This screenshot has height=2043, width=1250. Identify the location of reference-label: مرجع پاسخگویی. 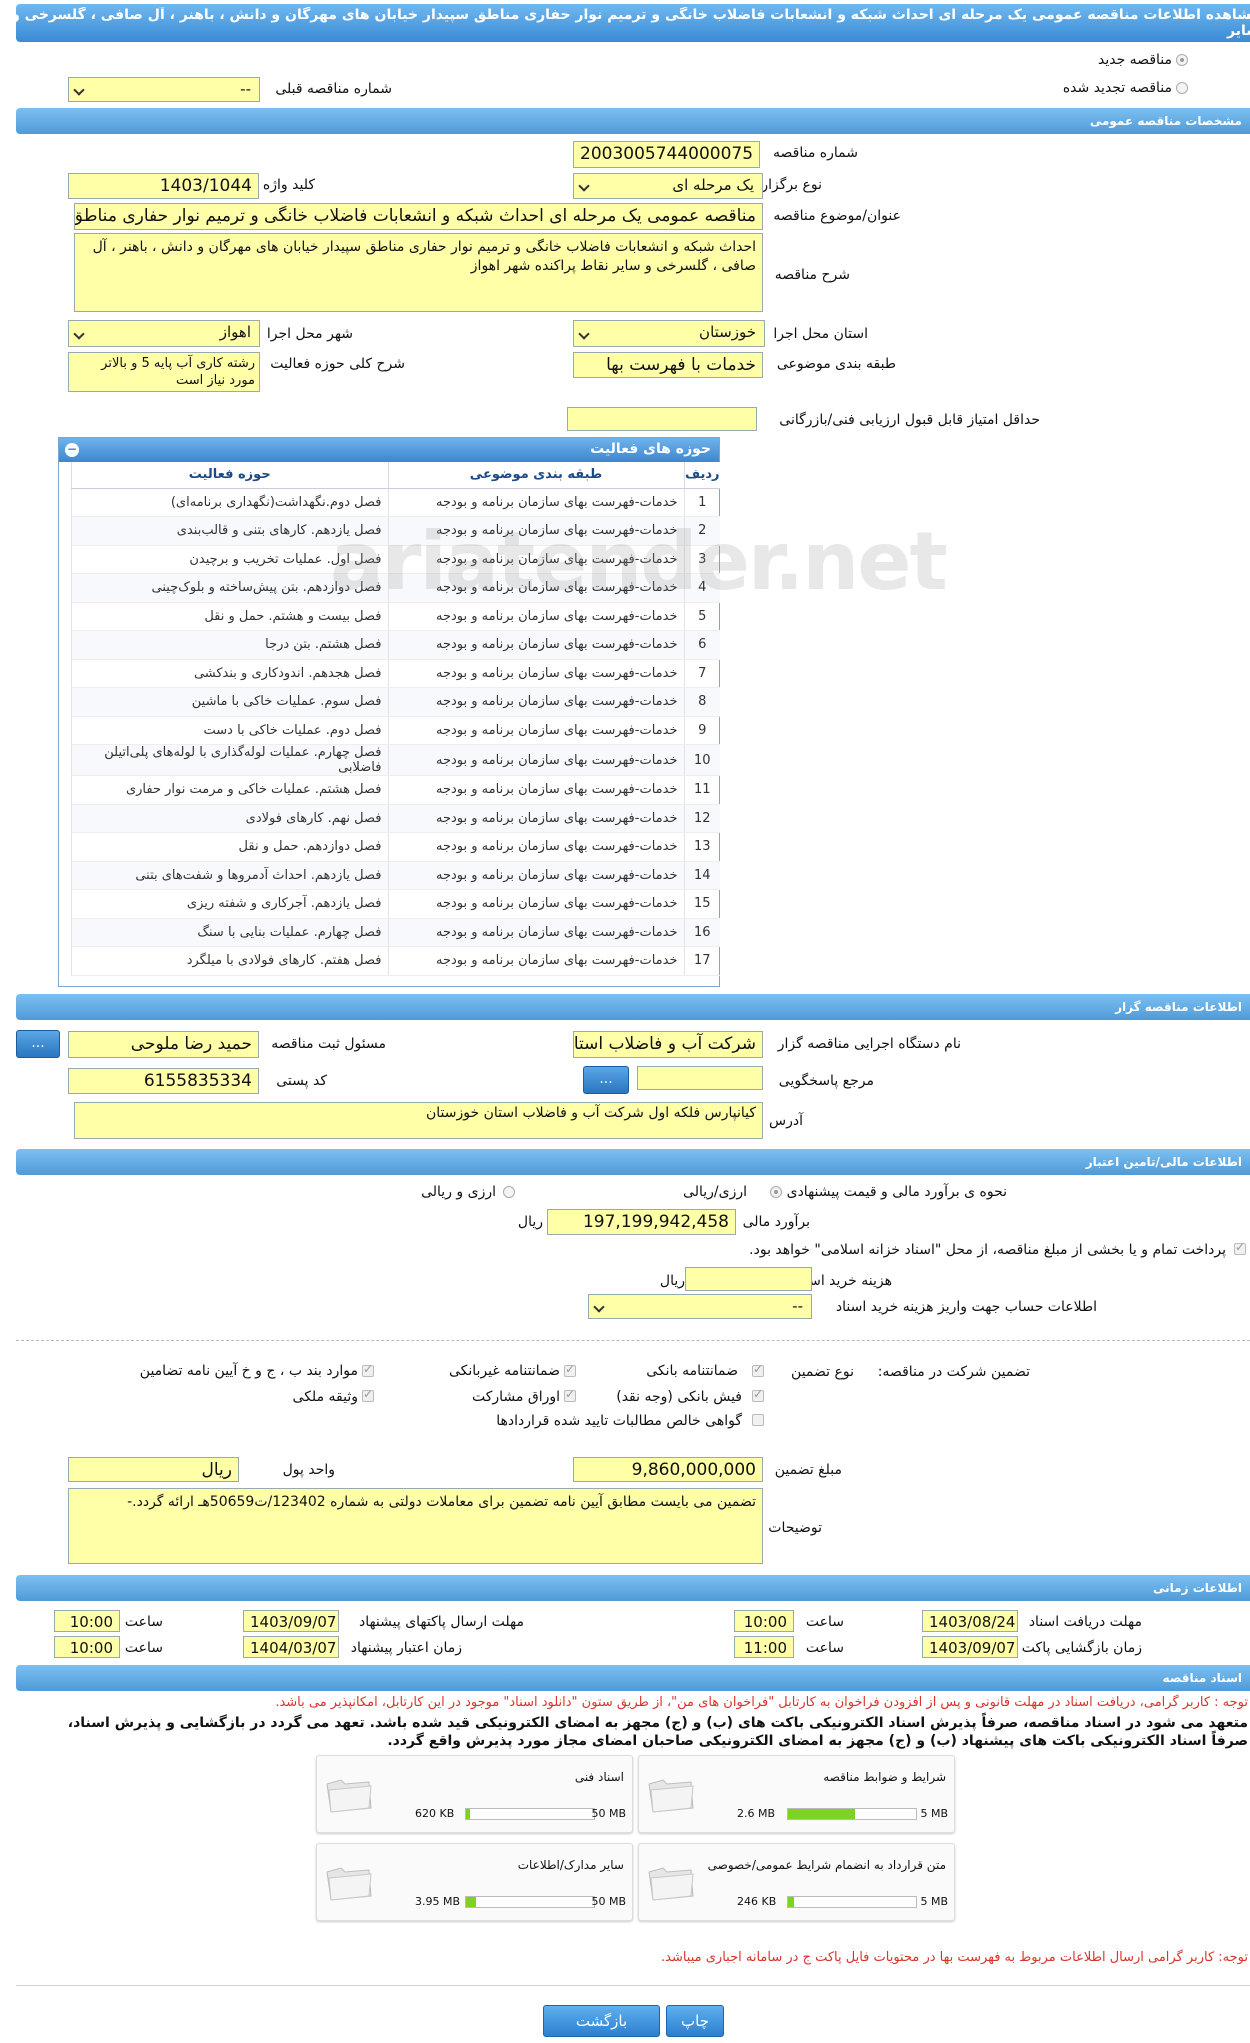
(826, 1081).